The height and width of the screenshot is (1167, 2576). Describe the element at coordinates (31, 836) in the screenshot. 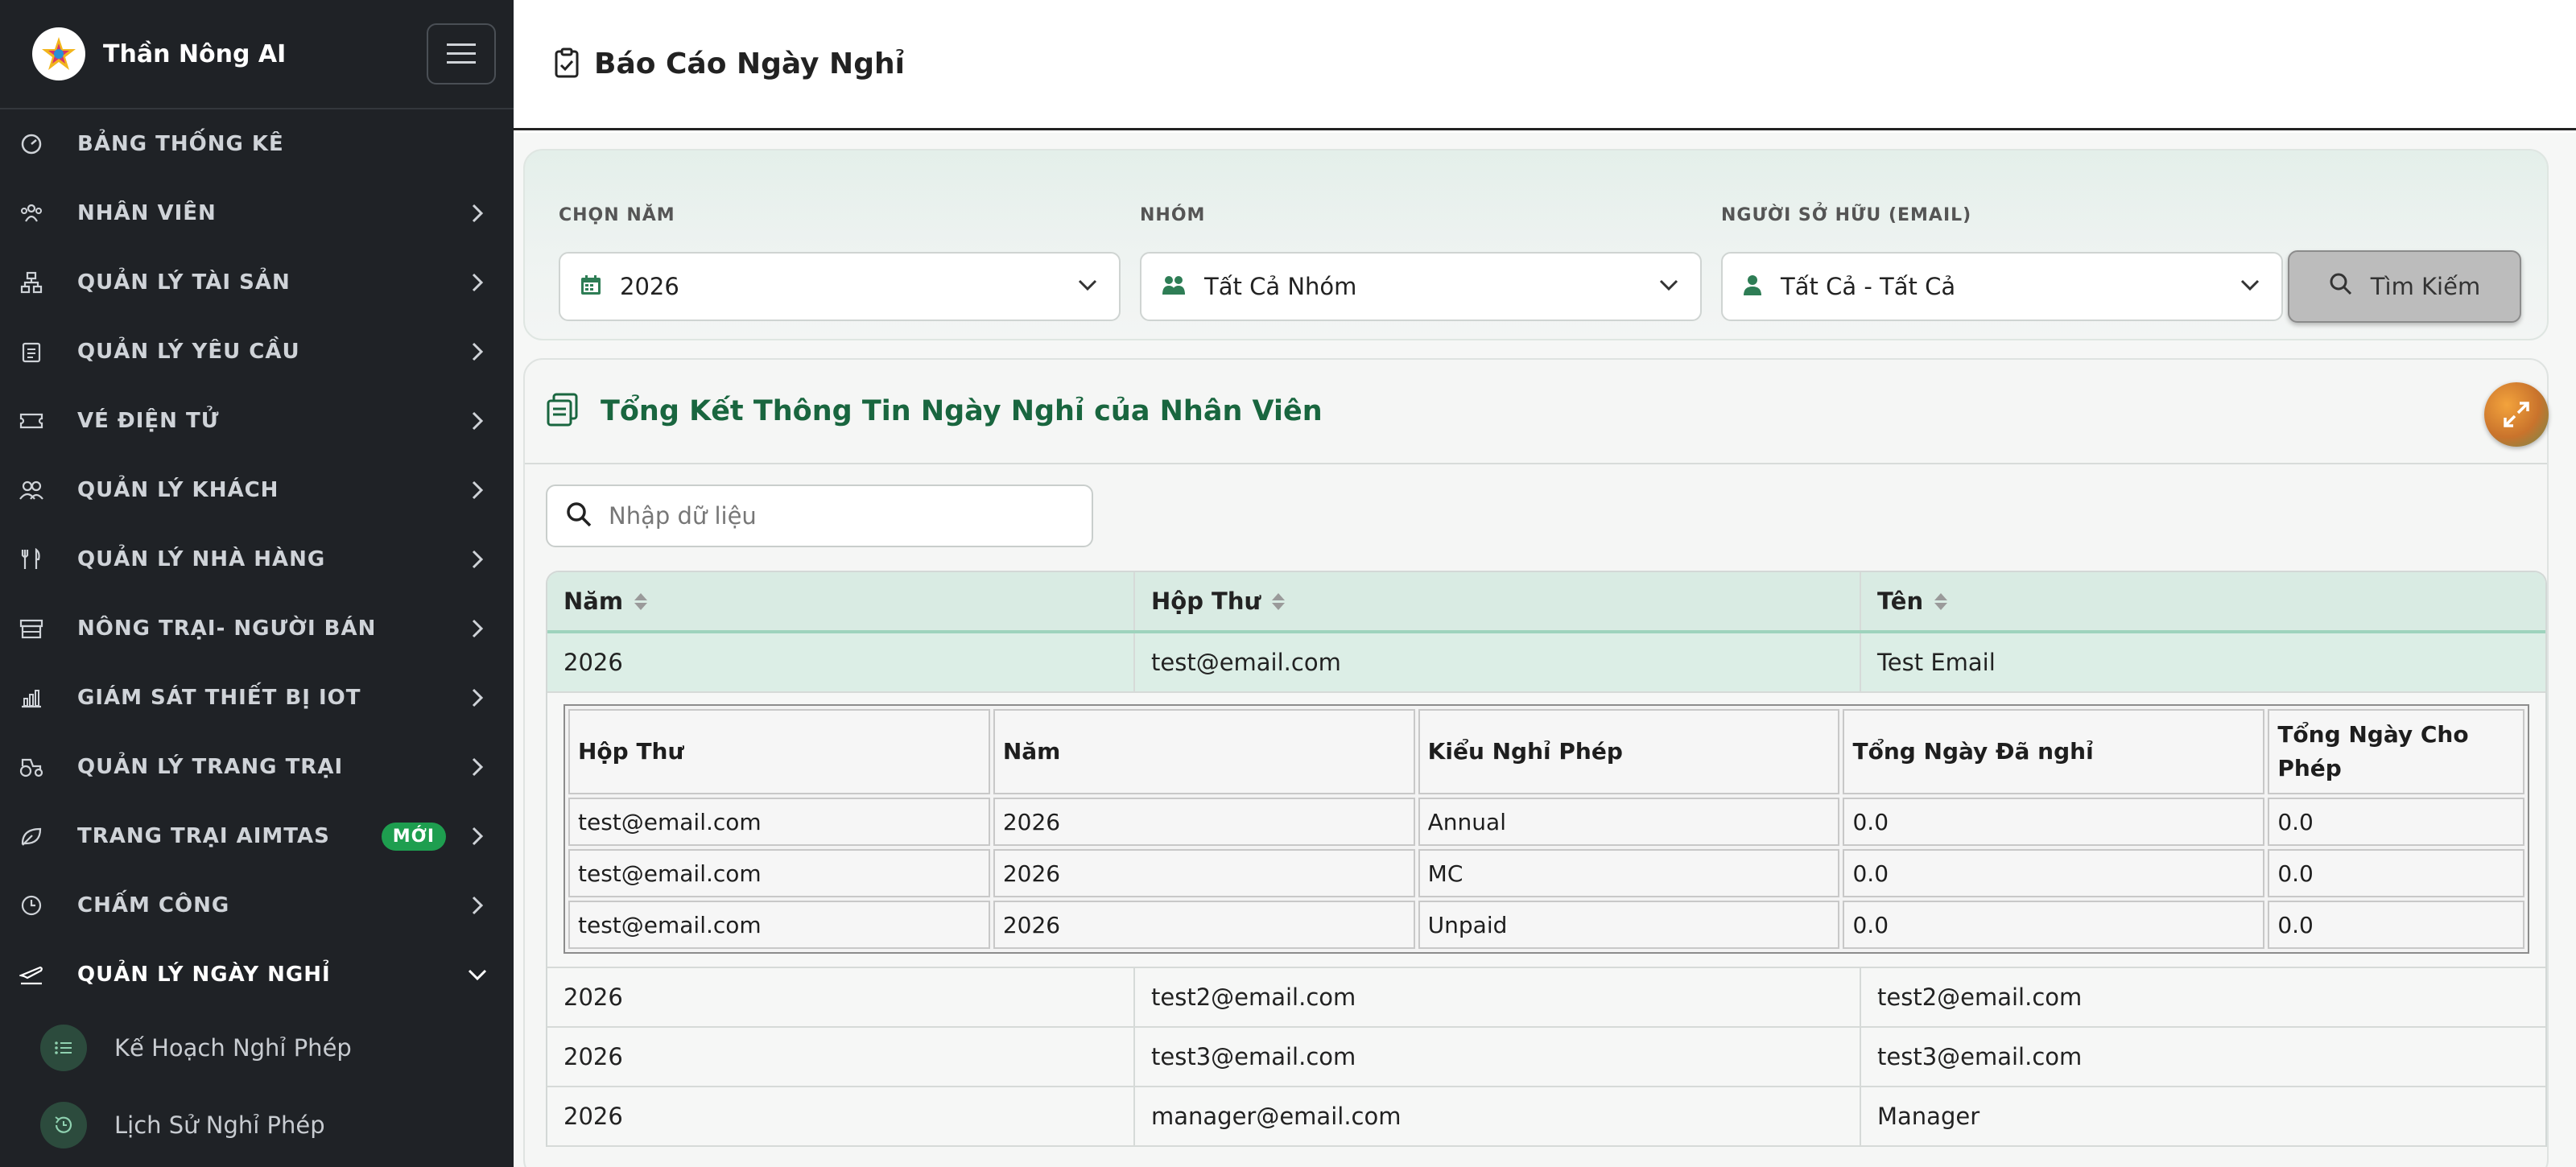

I see `leaf-icon` at that location.